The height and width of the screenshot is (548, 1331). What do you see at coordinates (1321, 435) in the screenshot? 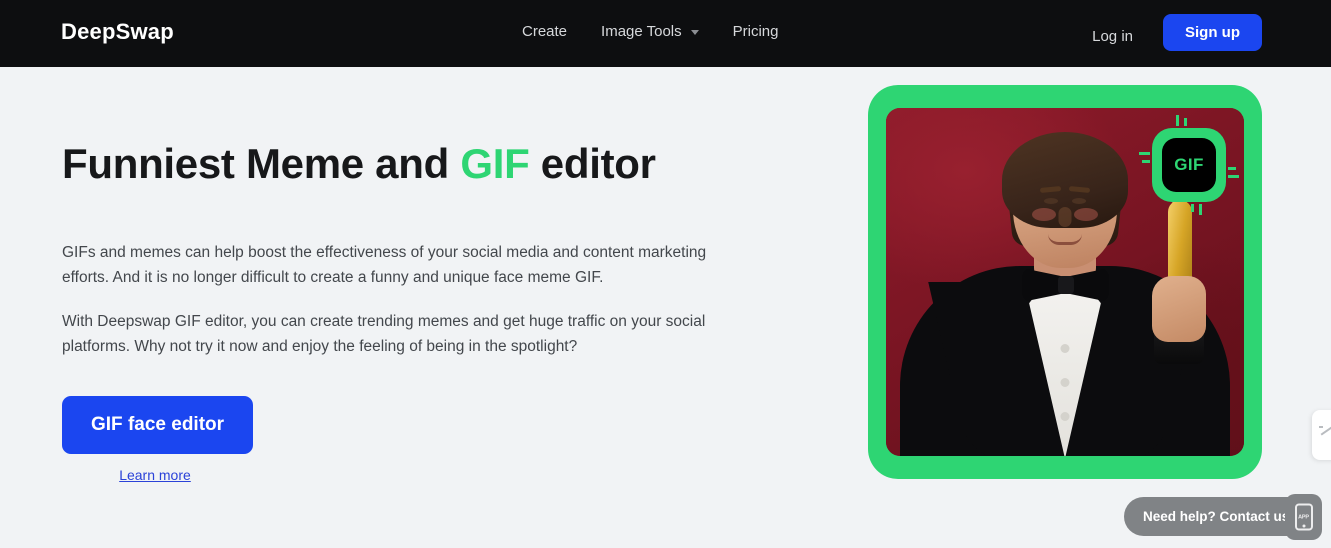
I see `side-tab-handle` at bounding box center [1321, 435].